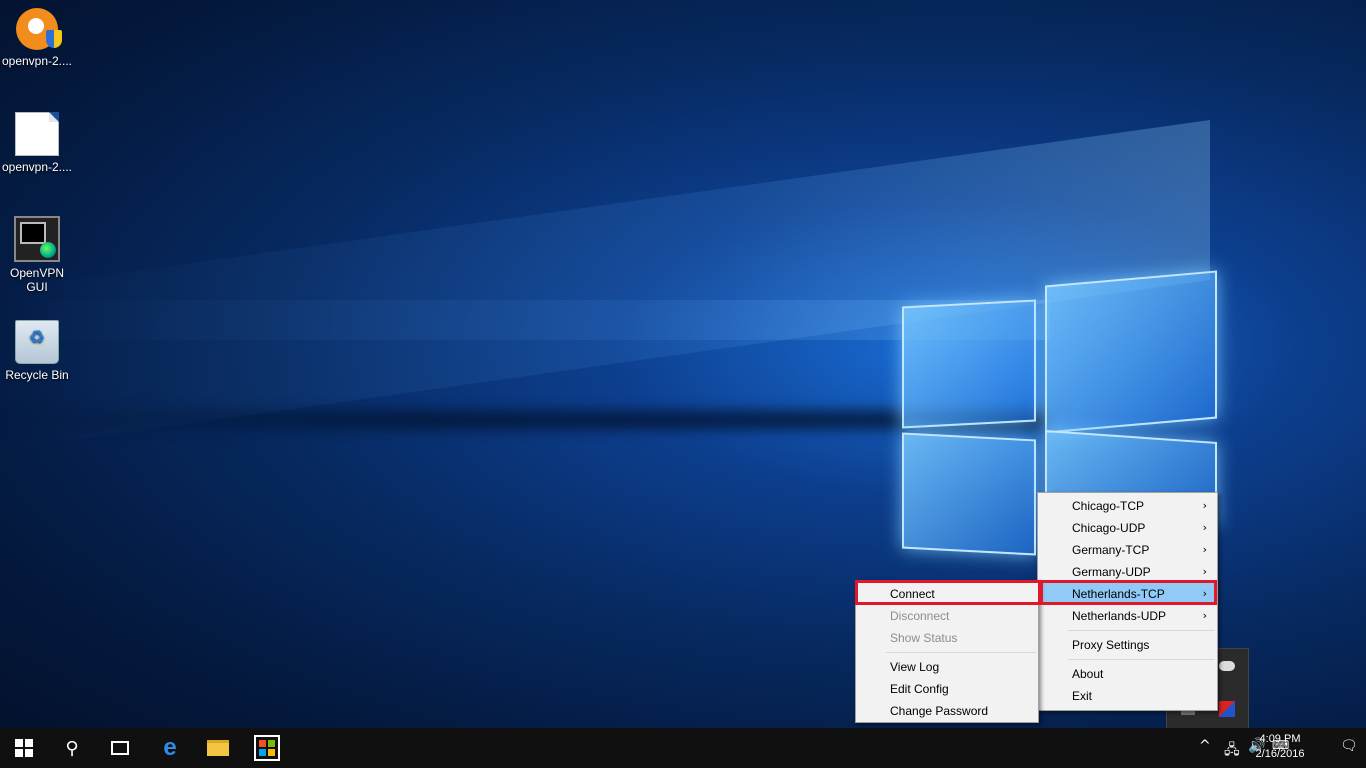  Describe the element at coordinates (1118, 594) in the screenshot. I see `menu-item-label: Netherlands-TCP` at that location.